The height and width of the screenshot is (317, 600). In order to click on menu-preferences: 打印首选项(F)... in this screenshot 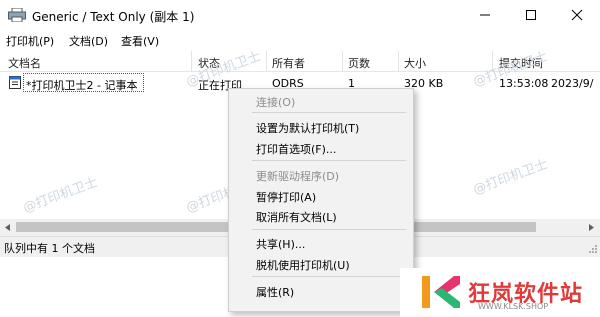, I will do `click(296, 149)`.